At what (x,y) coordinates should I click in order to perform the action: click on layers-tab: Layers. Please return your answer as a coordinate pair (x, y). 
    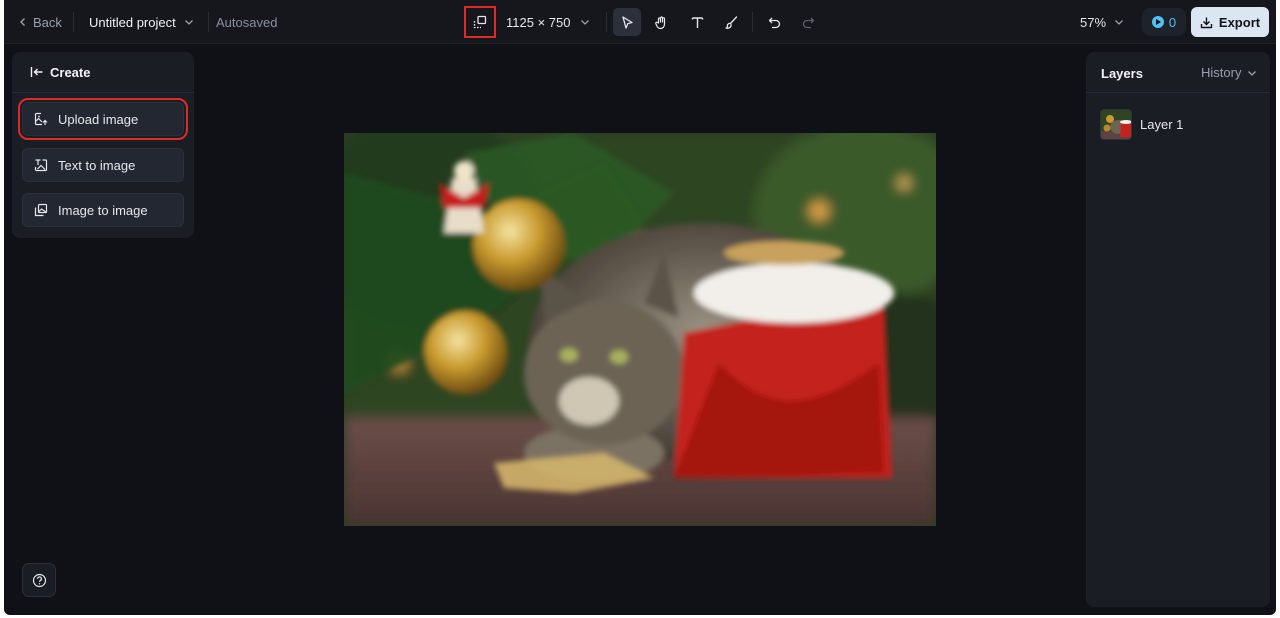
    Looking at the image, I should click on (1122, 73).